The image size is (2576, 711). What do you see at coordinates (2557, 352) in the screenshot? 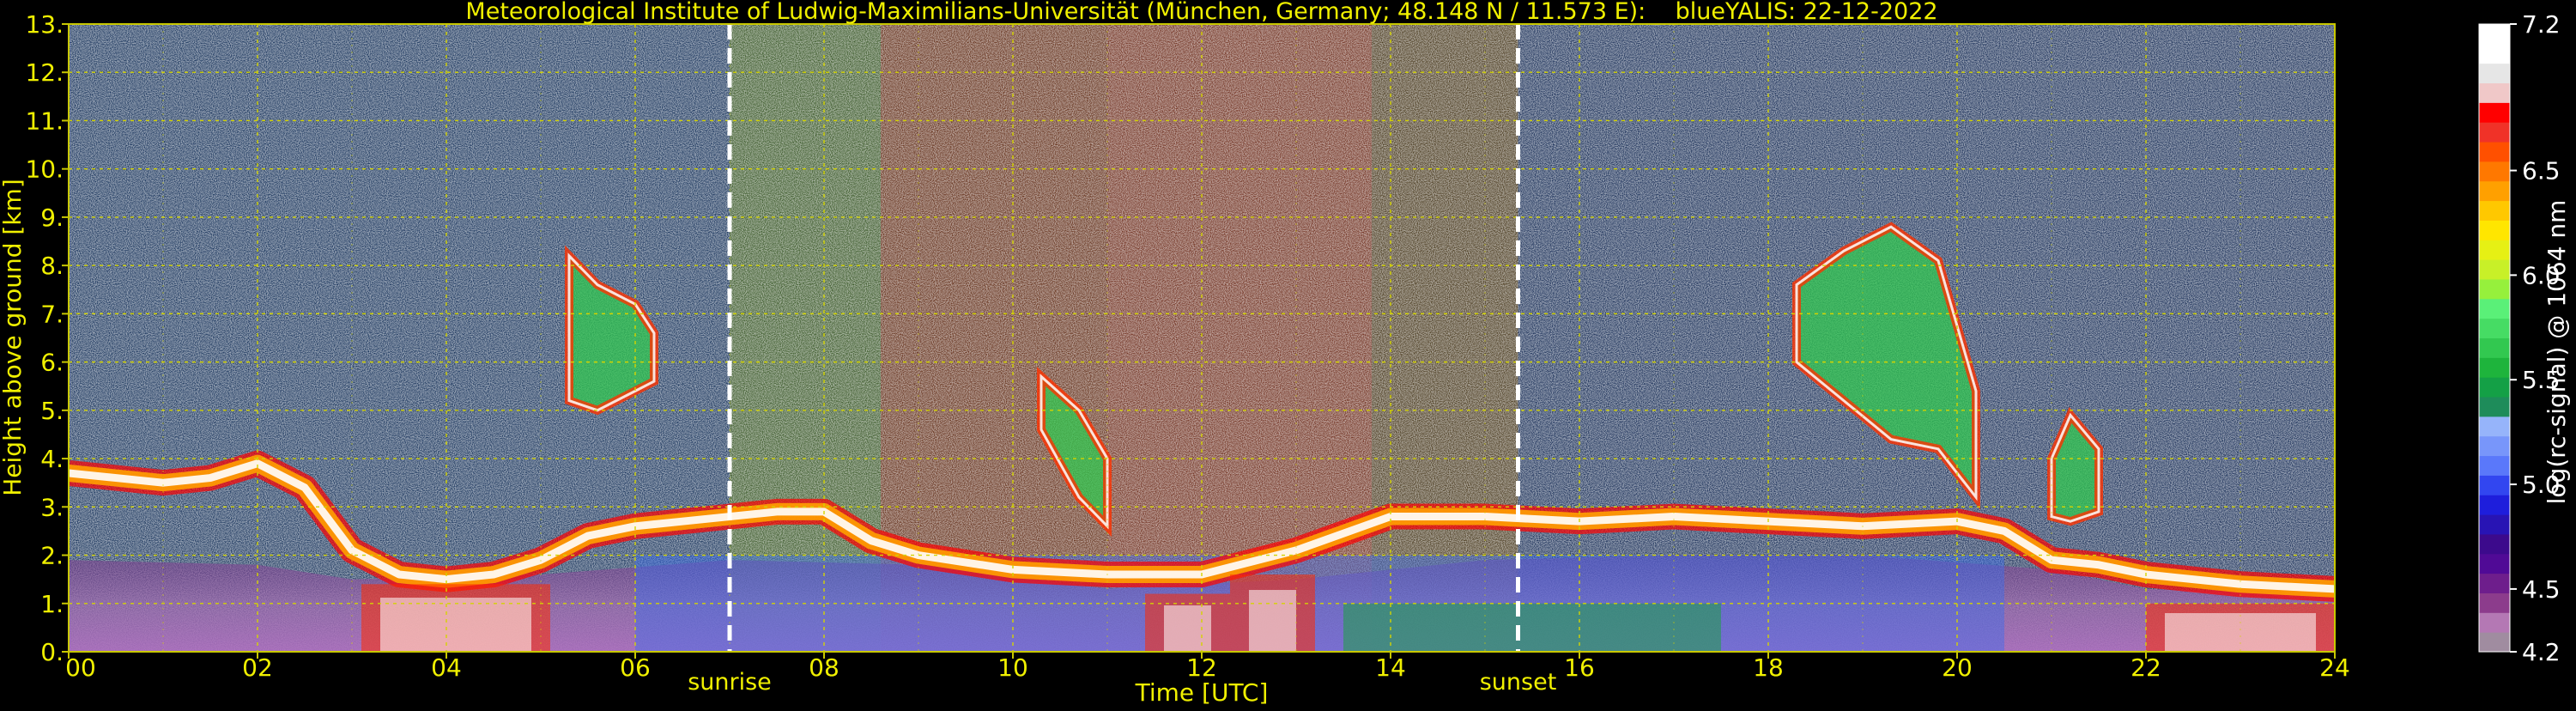
I see `colorbar-label: log(rc-signal) @ 1064 nm` at bounding box center [2557, 352].